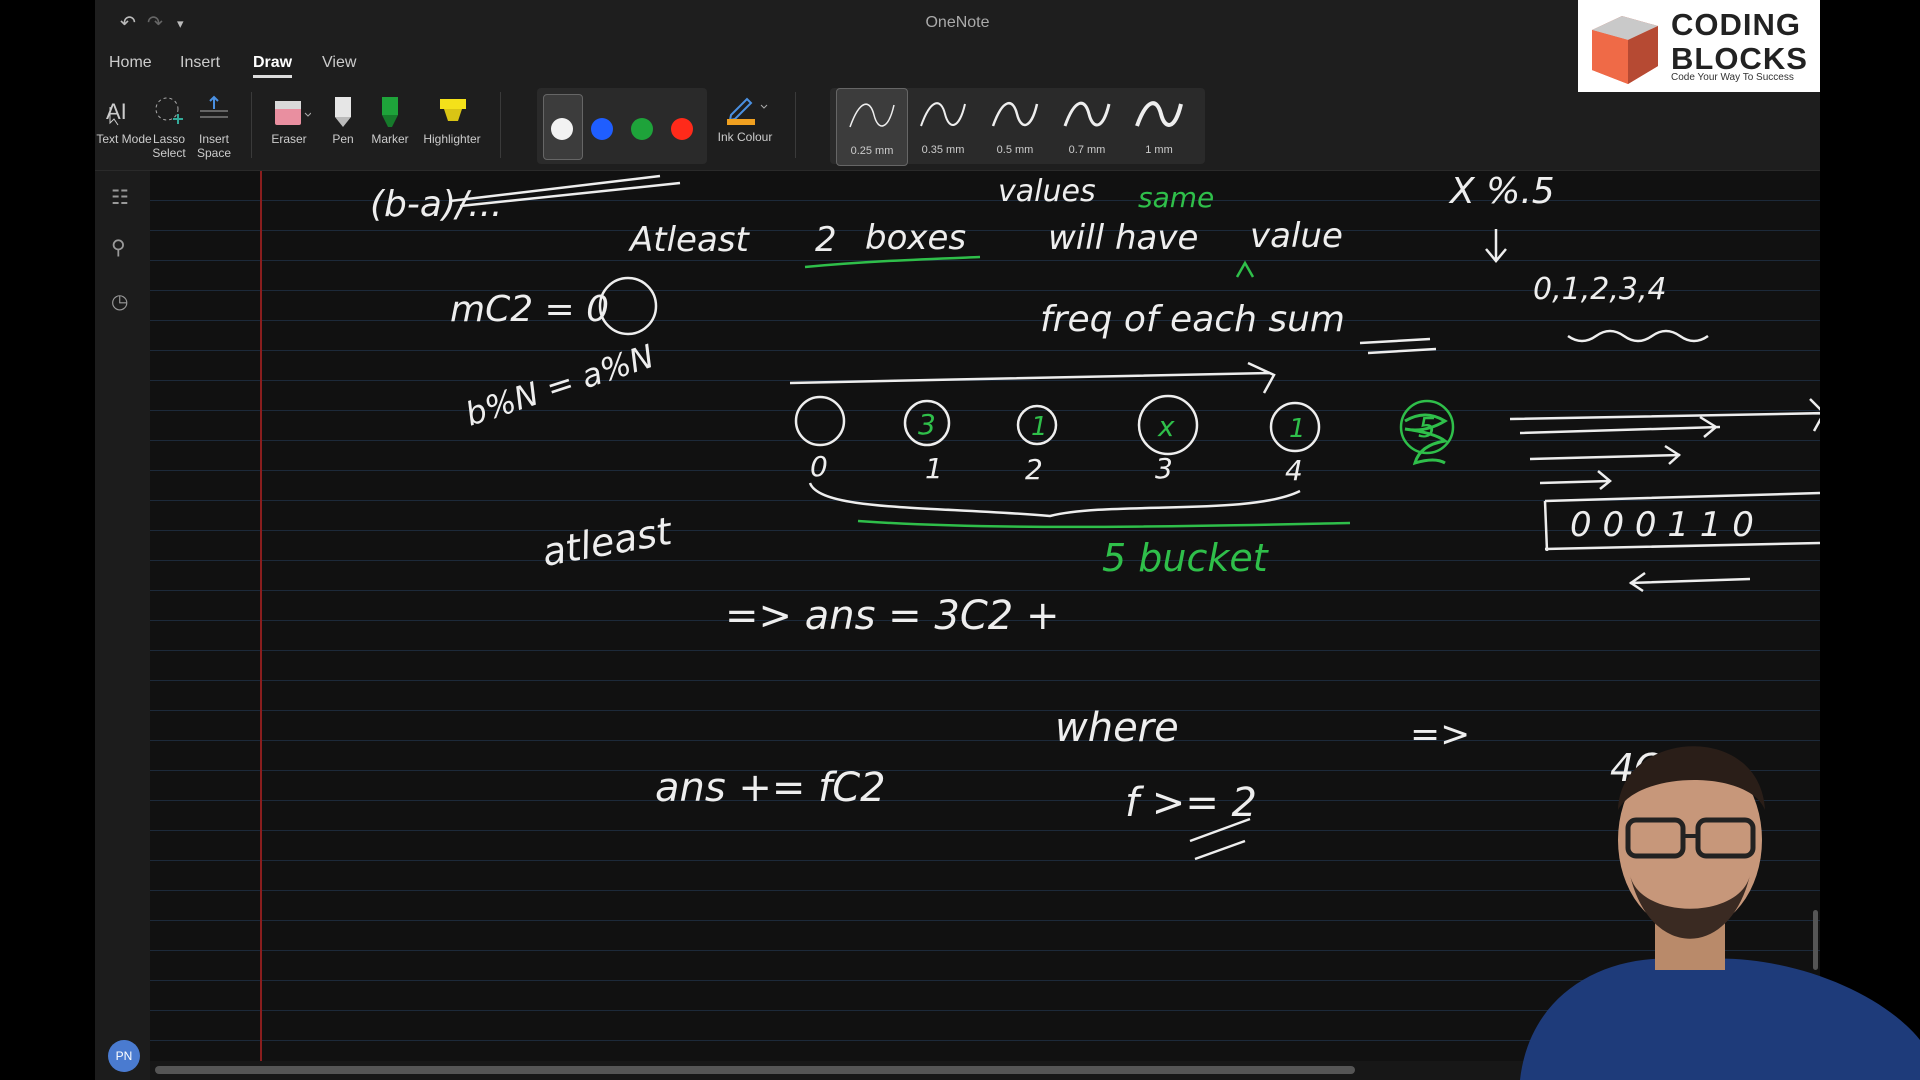 Image resolution: width=1920 pixels, height=1080 pixels. I want to click on thickness-025-option: 0.25 mm, so click(872, 127).